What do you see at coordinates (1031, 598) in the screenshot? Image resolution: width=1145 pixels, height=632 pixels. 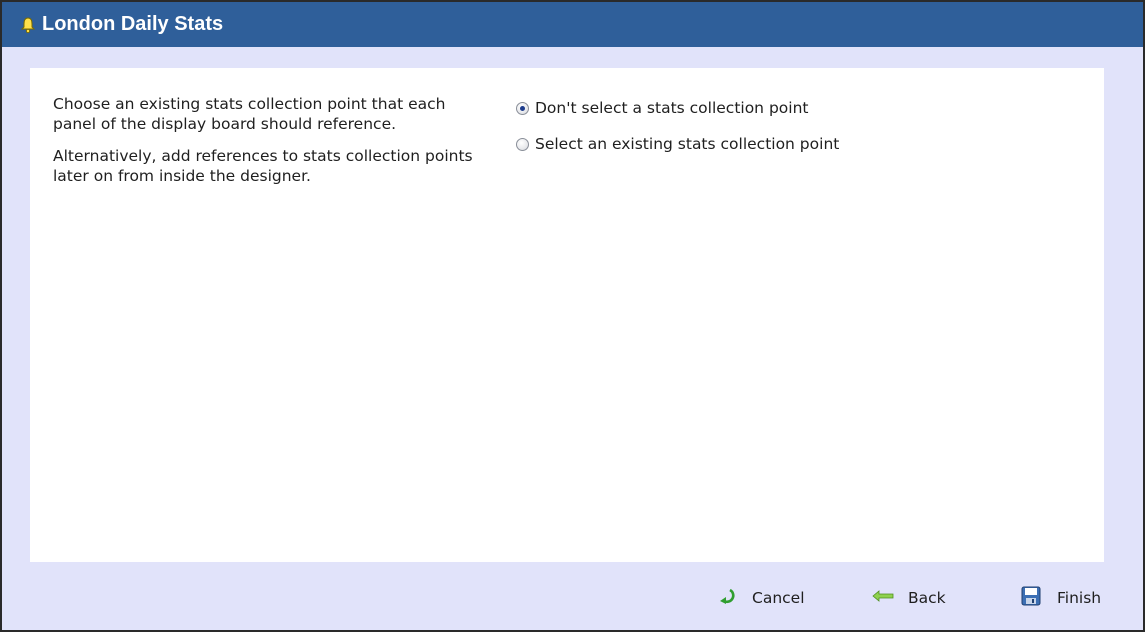 I see `save-disk-icon` at bounding box center [1031, 598].